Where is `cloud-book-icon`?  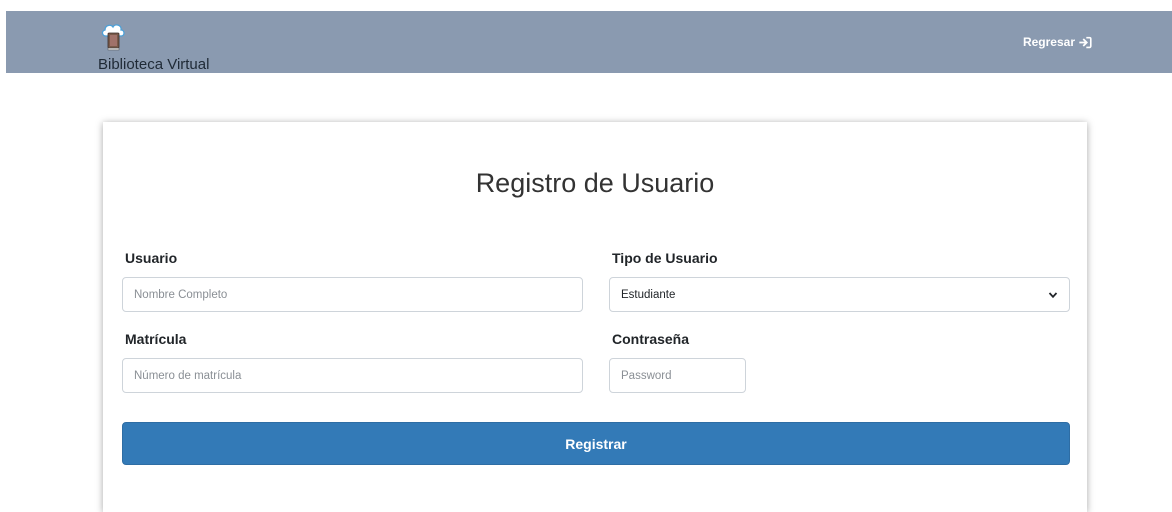 cloud-book-icon is located at coordinates (113, 37).